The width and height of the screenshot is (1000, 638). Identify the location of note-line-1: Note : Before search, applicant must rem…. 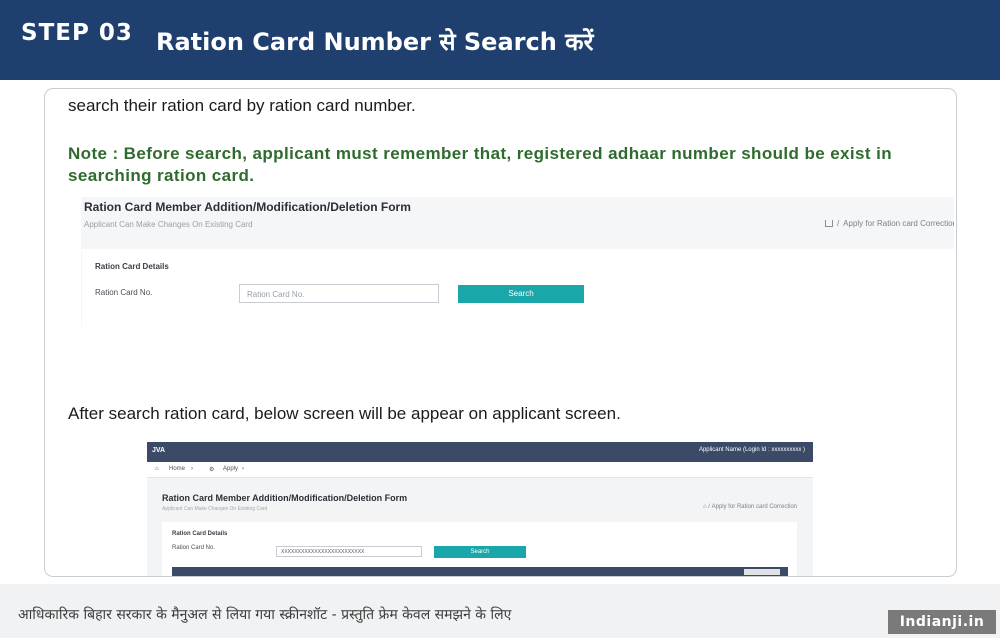
(480, 153).